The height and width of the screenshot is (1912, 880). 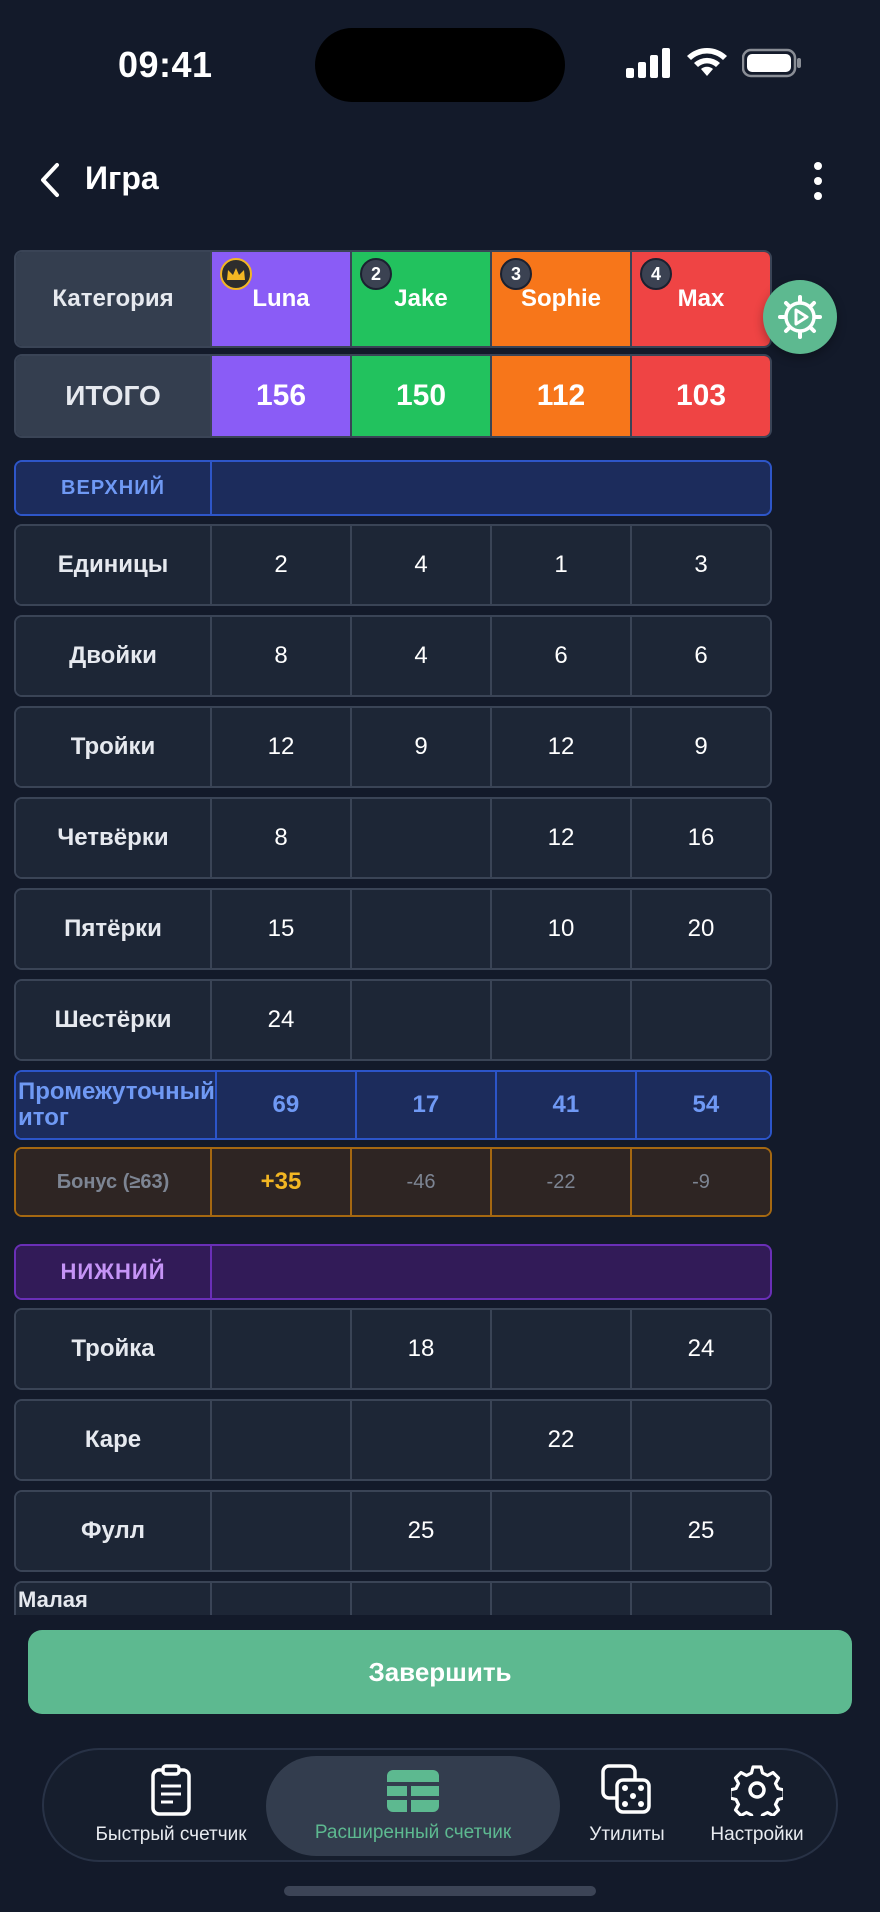 I want to click on player-column-luna: Luna, so click(x=280, y=299).